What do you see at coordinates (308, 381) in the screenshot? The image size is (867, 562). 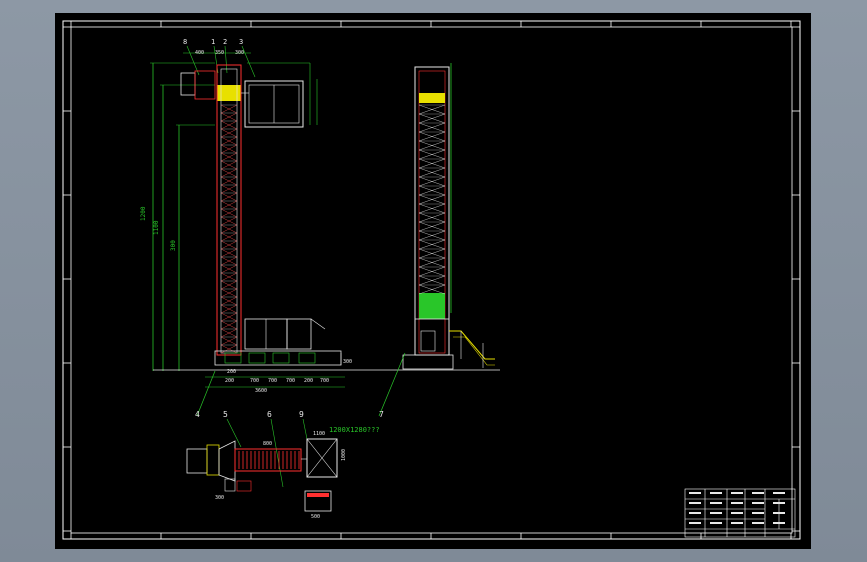 I see `dim-base-5: 200` at bounding box center [308, 381].